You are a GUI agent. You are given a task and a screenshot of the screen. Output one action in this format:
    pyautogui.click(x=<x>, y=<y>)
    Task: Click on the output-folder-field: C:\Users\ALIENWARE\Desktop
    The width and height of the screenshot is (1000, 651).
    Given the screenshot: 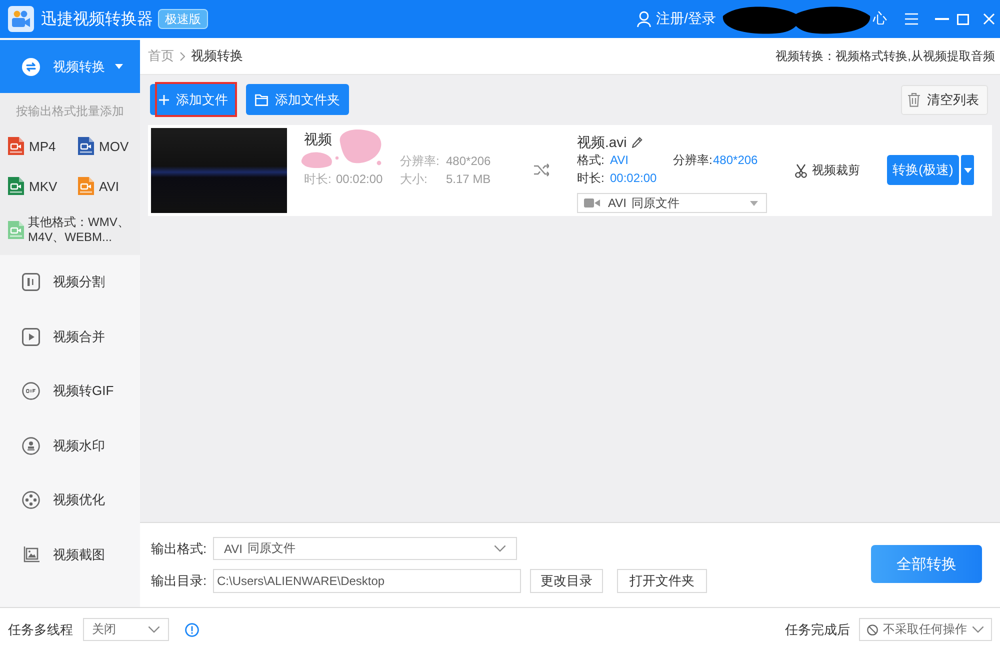 What is the action you would take?
    pyautogui.click(x=367, y=581)
    